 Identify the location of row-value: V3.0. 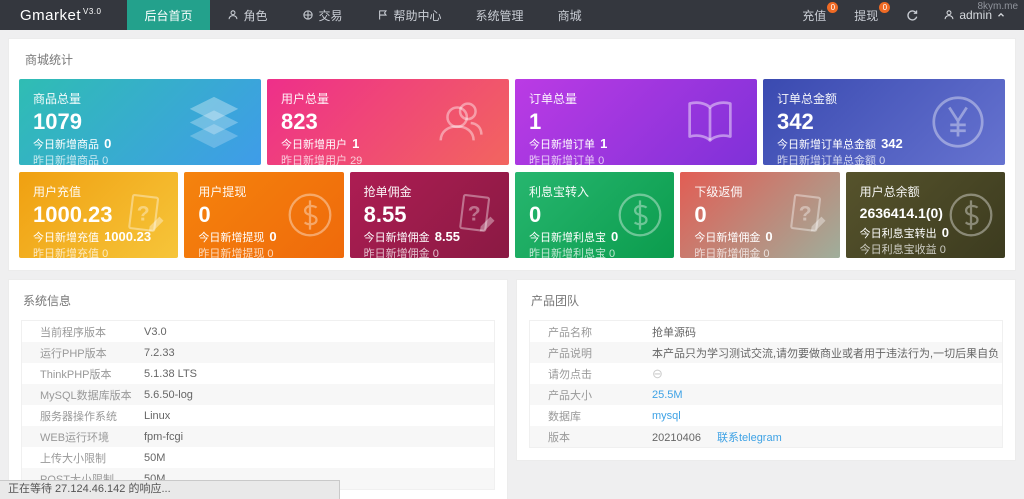
(155, 331).